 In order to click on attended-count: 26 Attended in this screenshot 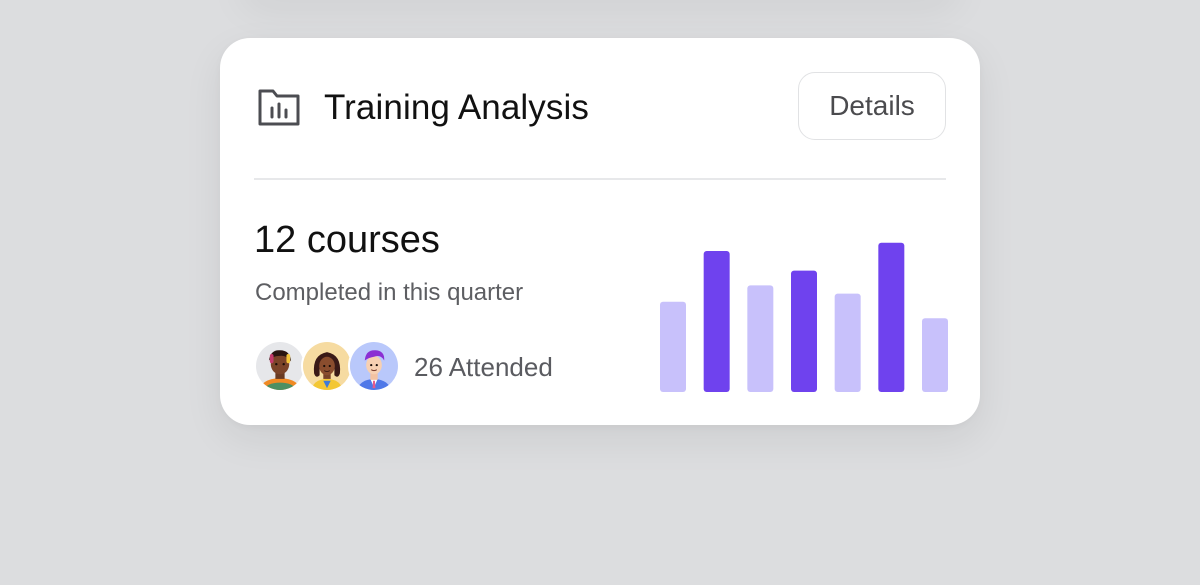, I will do `click(483, 367)`.